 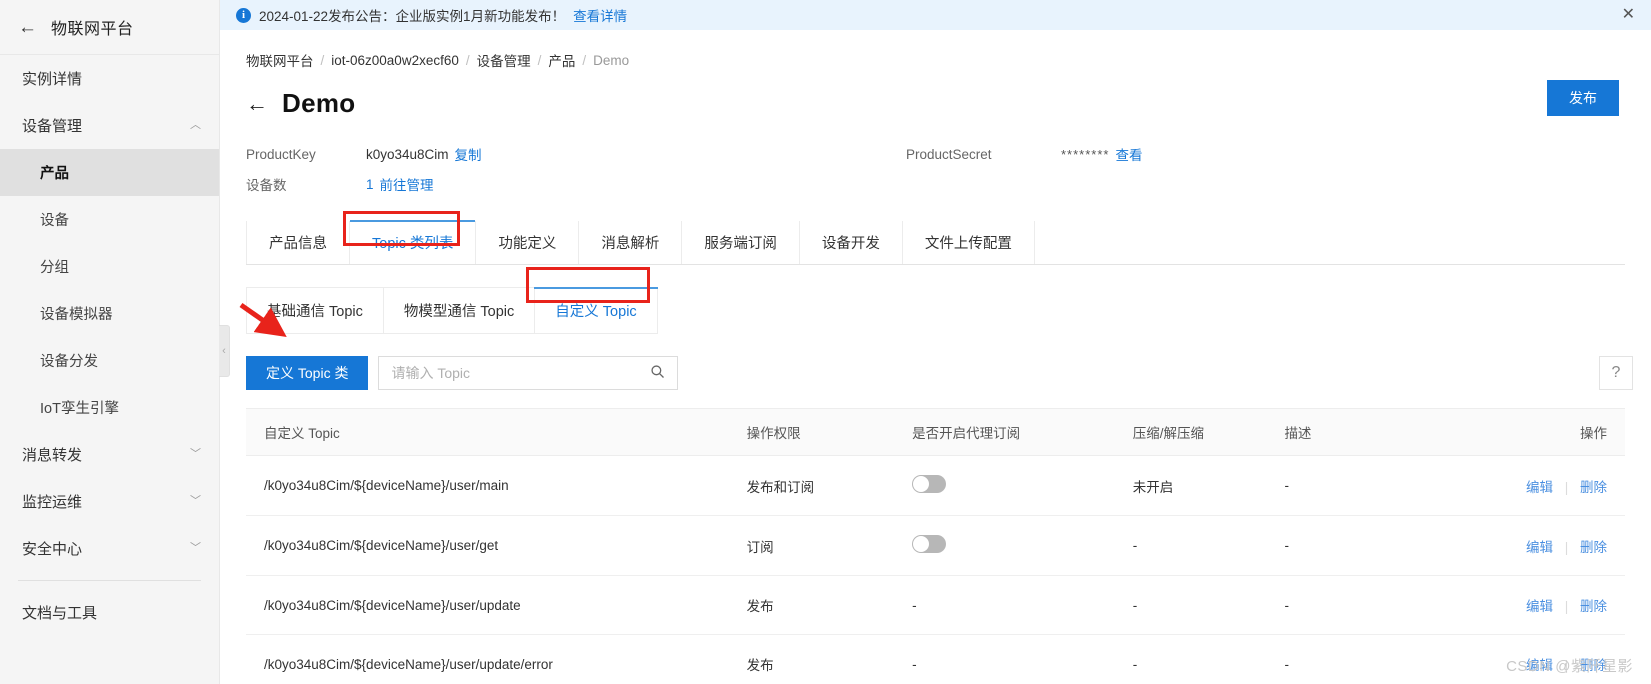 What do you see at coordinates (1330, 242) in the screenshot?
I see `tab-bar-filler` at bounding box center [1330, 242].